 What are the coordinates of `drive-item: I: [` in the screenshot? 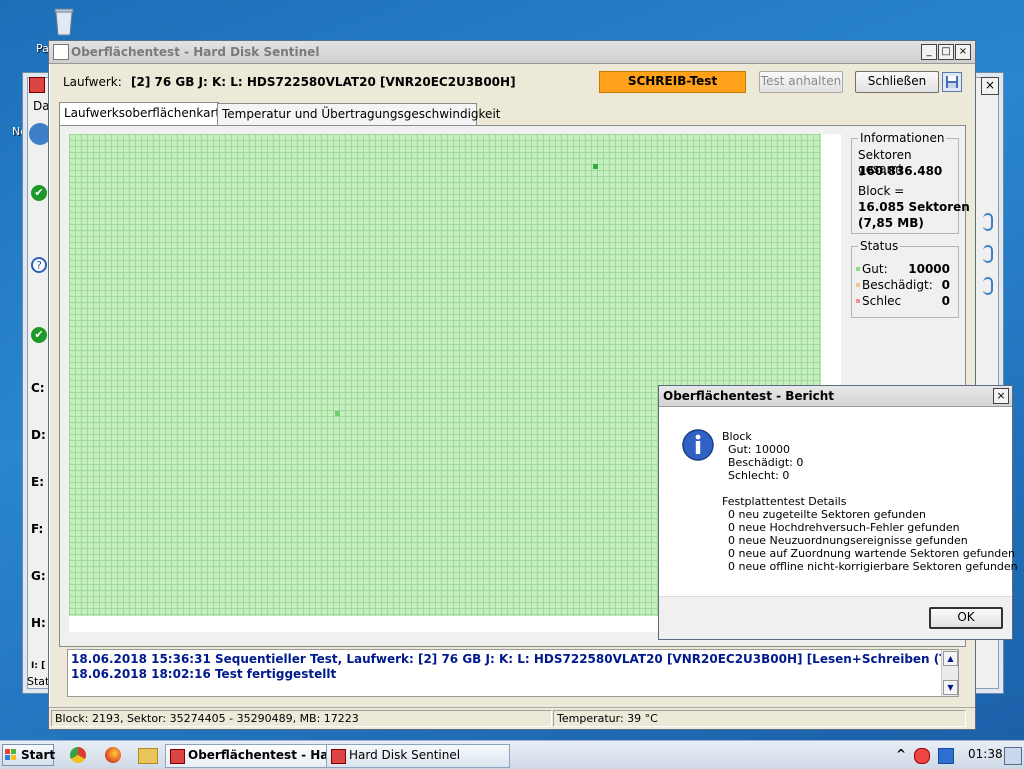 It's located at (38, 666).